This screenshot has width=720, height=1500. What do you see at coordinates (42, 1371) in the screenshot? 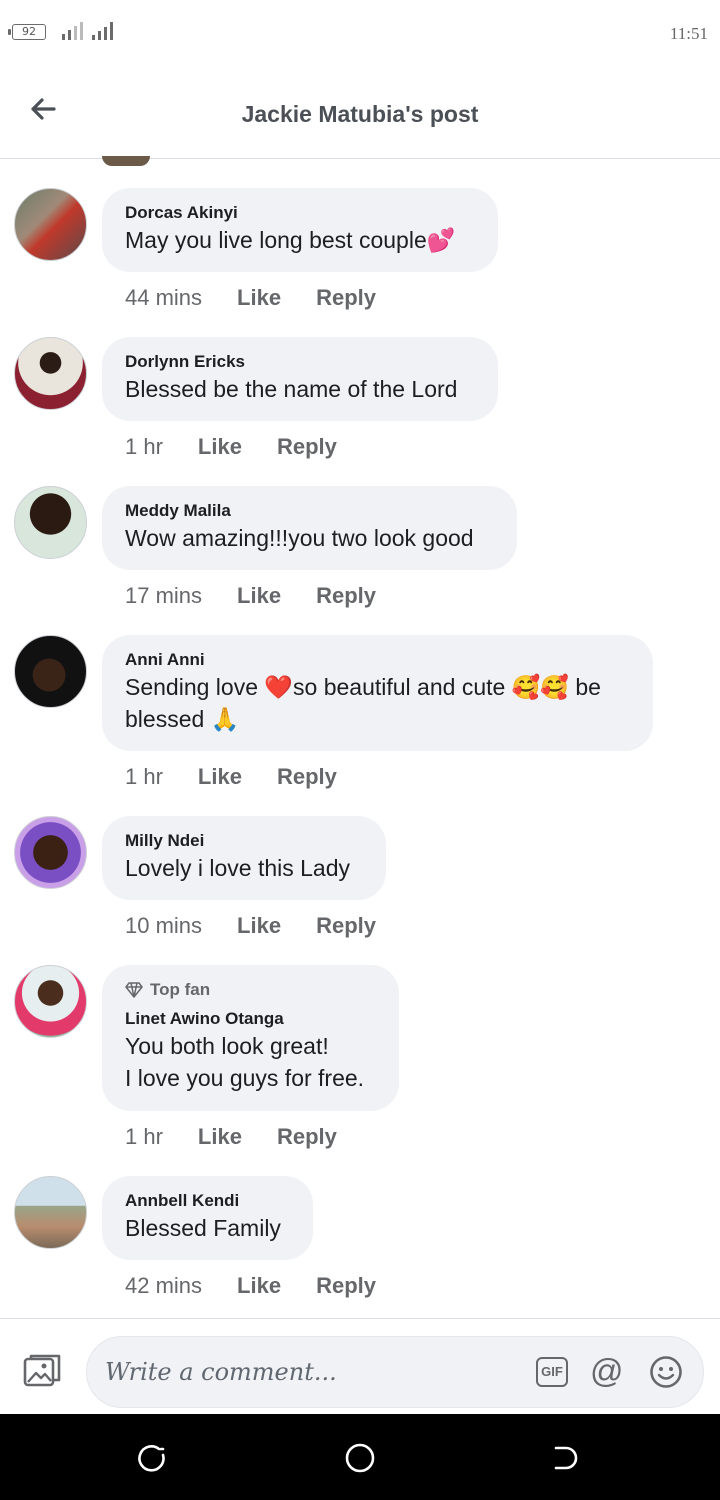
I see `photo-icon` at bounding box center [42, 1371].